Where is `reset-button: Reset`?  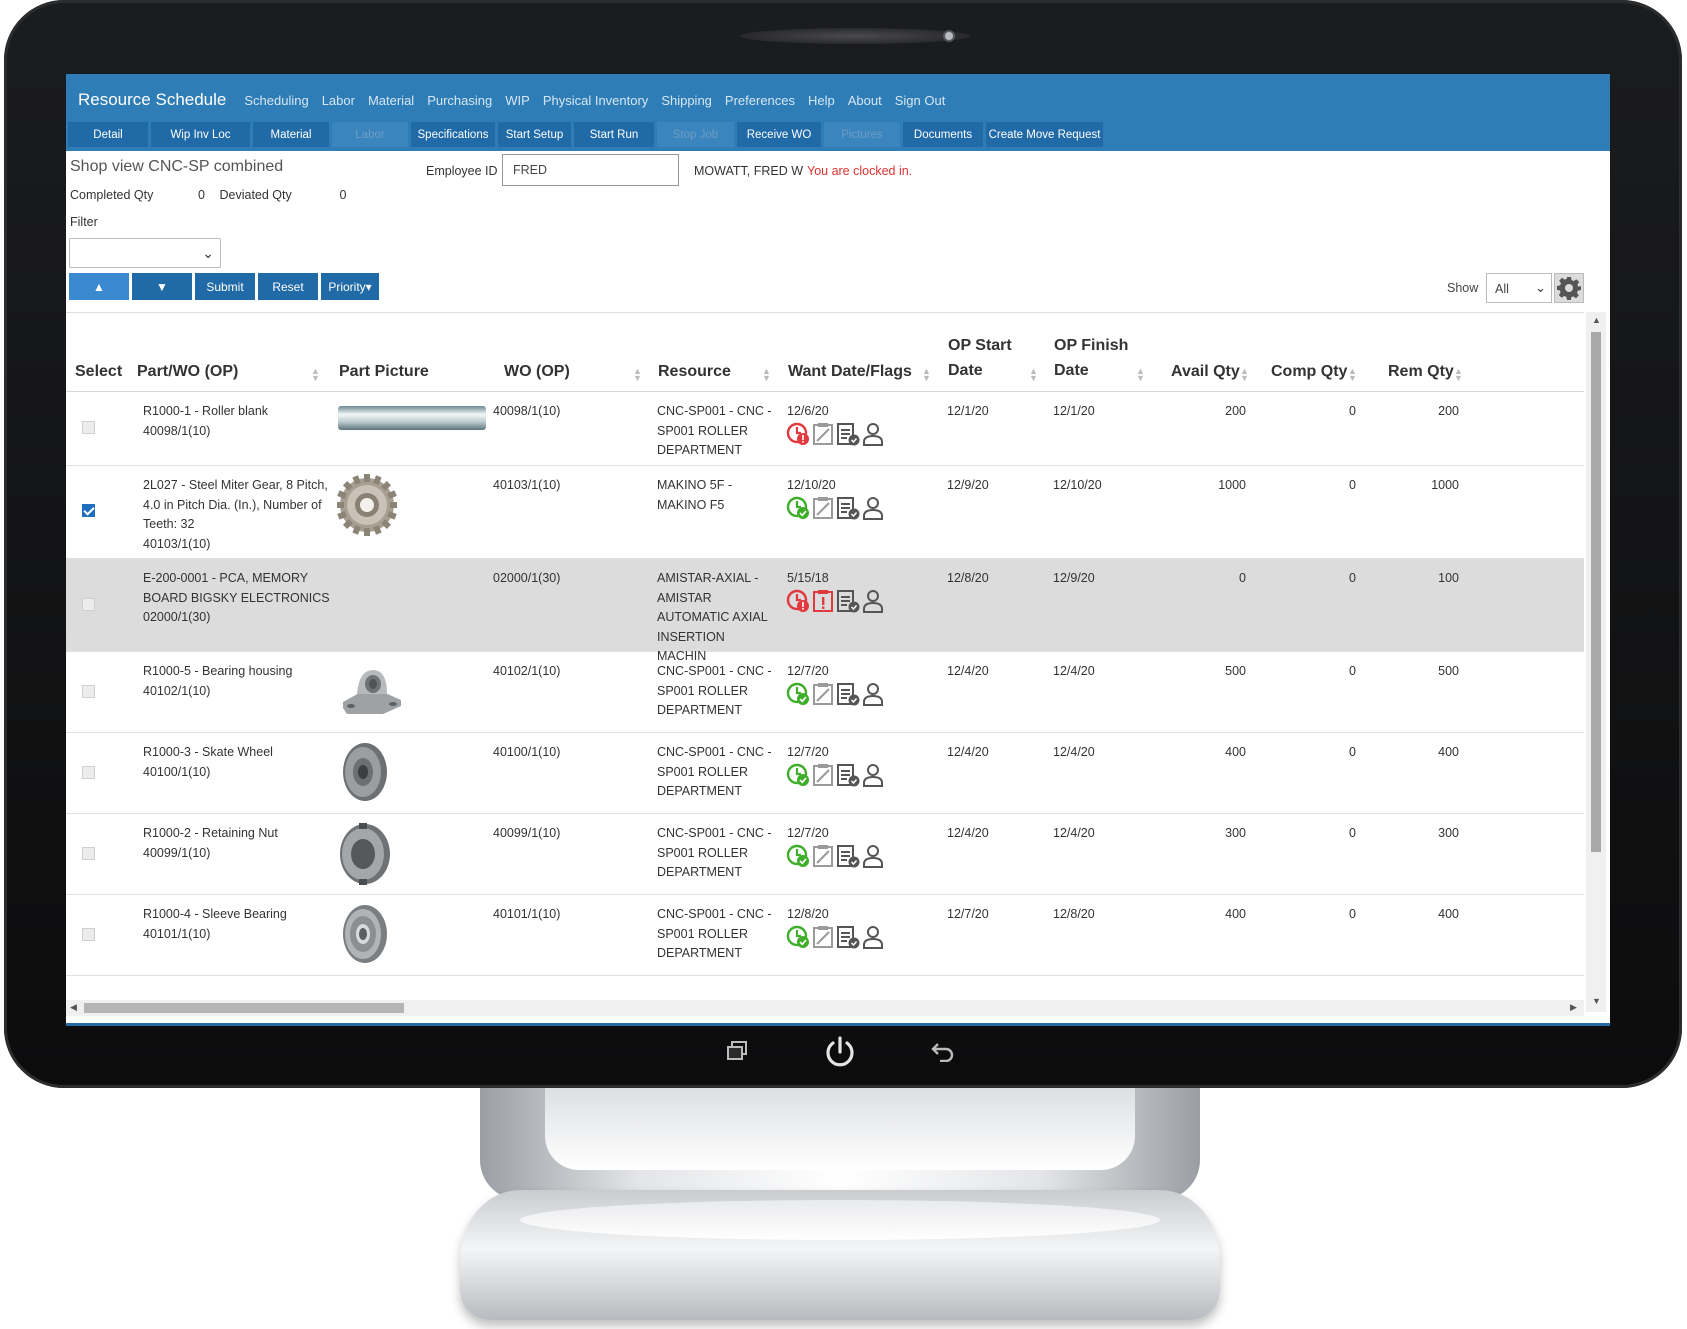
reset-button: Reset is located at coordinates (288, 286).